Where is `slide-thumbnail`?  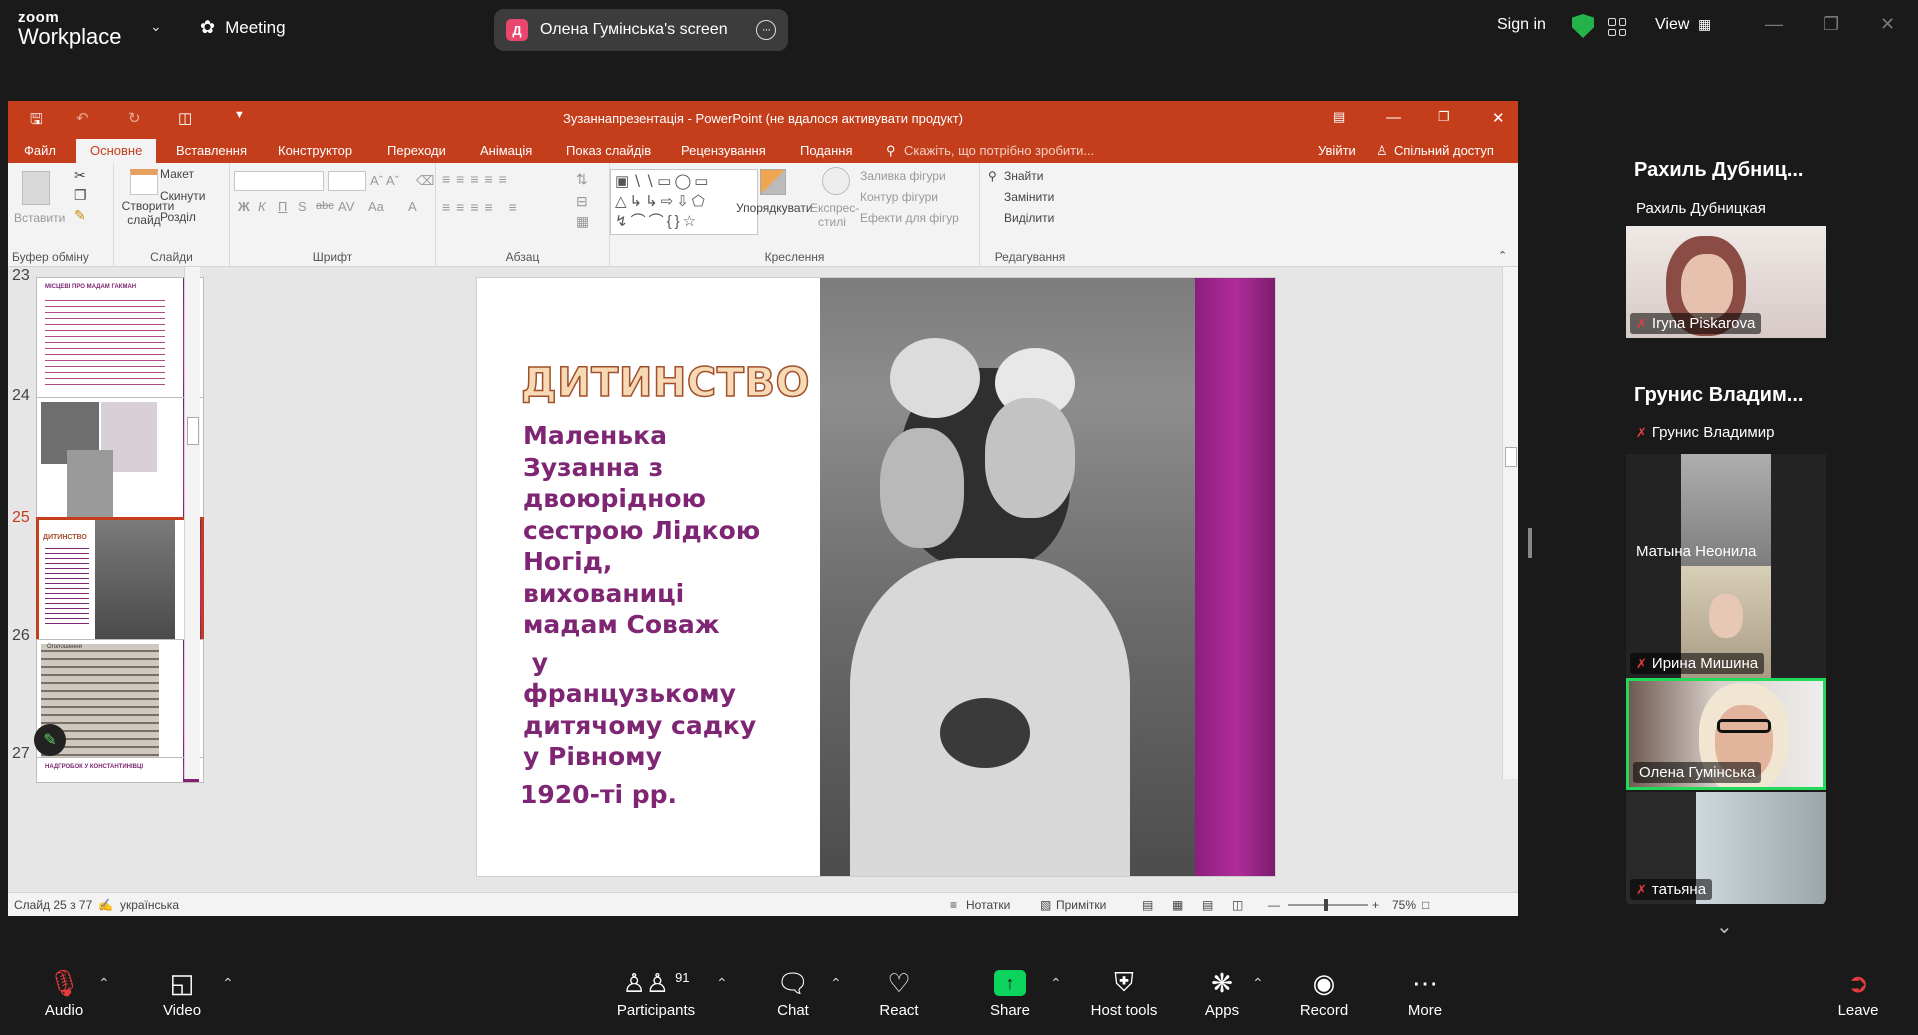 slide-thumbnail is located at coordinates (120, 460).